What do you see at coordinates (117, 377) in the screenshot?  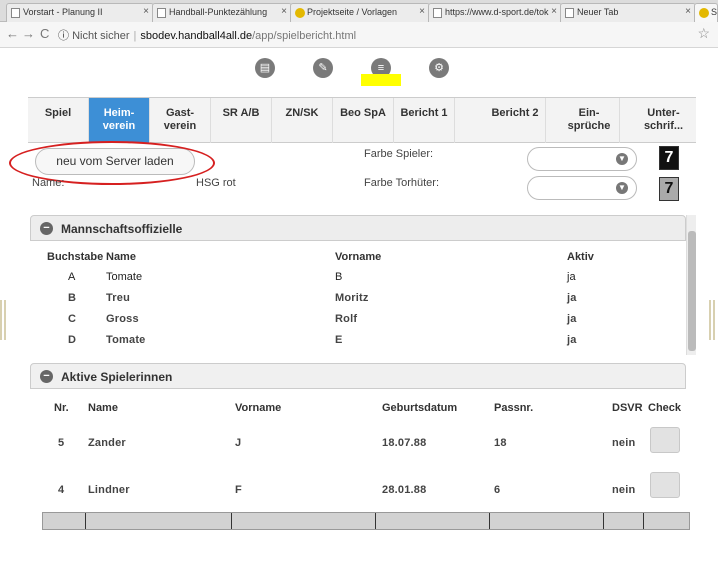 I see `panel-title: Aktive Spielerinnen` at bounding box center [117, 377].